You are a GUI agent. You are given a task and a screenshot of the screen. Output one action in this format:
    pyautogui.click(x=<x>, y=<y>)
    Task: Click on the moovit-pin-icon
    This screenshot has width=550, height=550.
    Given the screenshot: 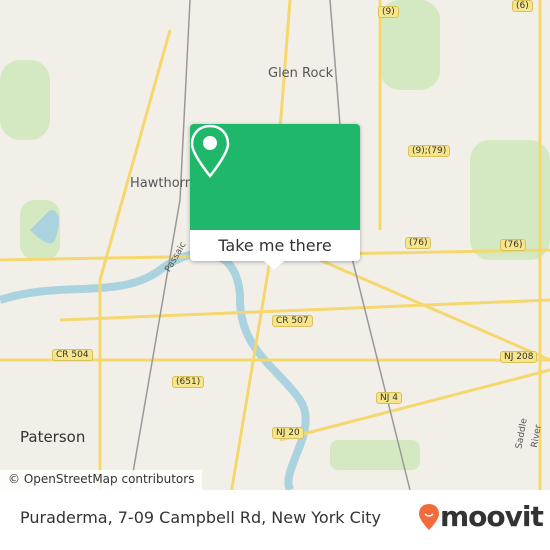 What is the action you would take?
    pyautogui.click(x=429, y=516)
    